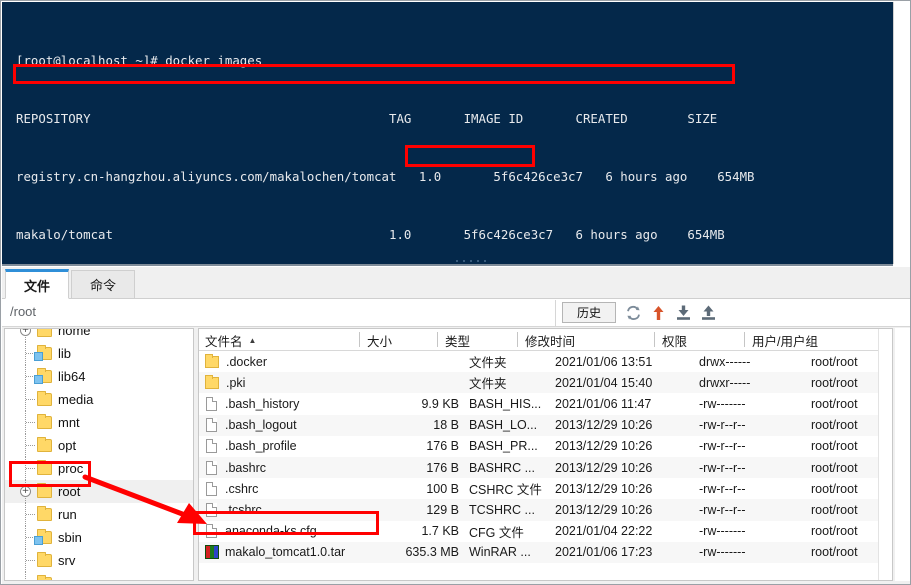 Image resolution: width=911 pixels, height=585 pixels. What do you see at coordinates (885, 454) in the screenshot?
I see `file-list-scrollbar` at bounding box center [885, 454].